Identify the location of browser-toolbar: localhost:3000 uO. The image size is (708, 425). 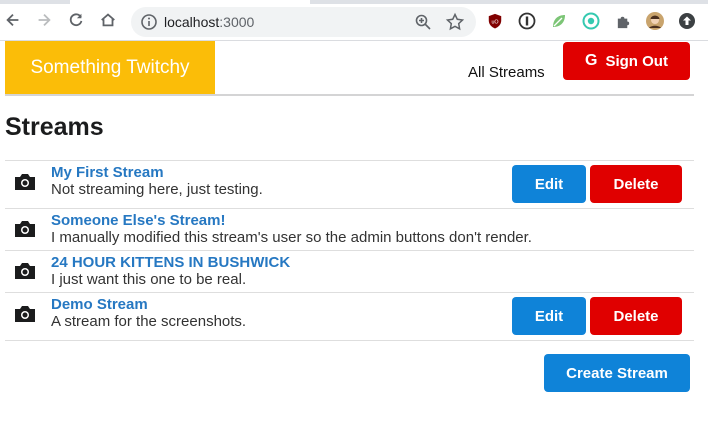
(354, 20).